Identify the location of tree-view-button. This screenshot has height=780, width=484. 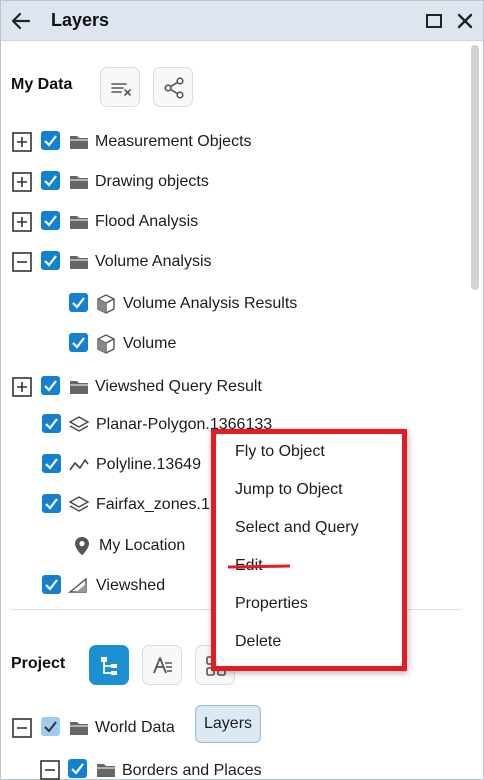
(109, 665).